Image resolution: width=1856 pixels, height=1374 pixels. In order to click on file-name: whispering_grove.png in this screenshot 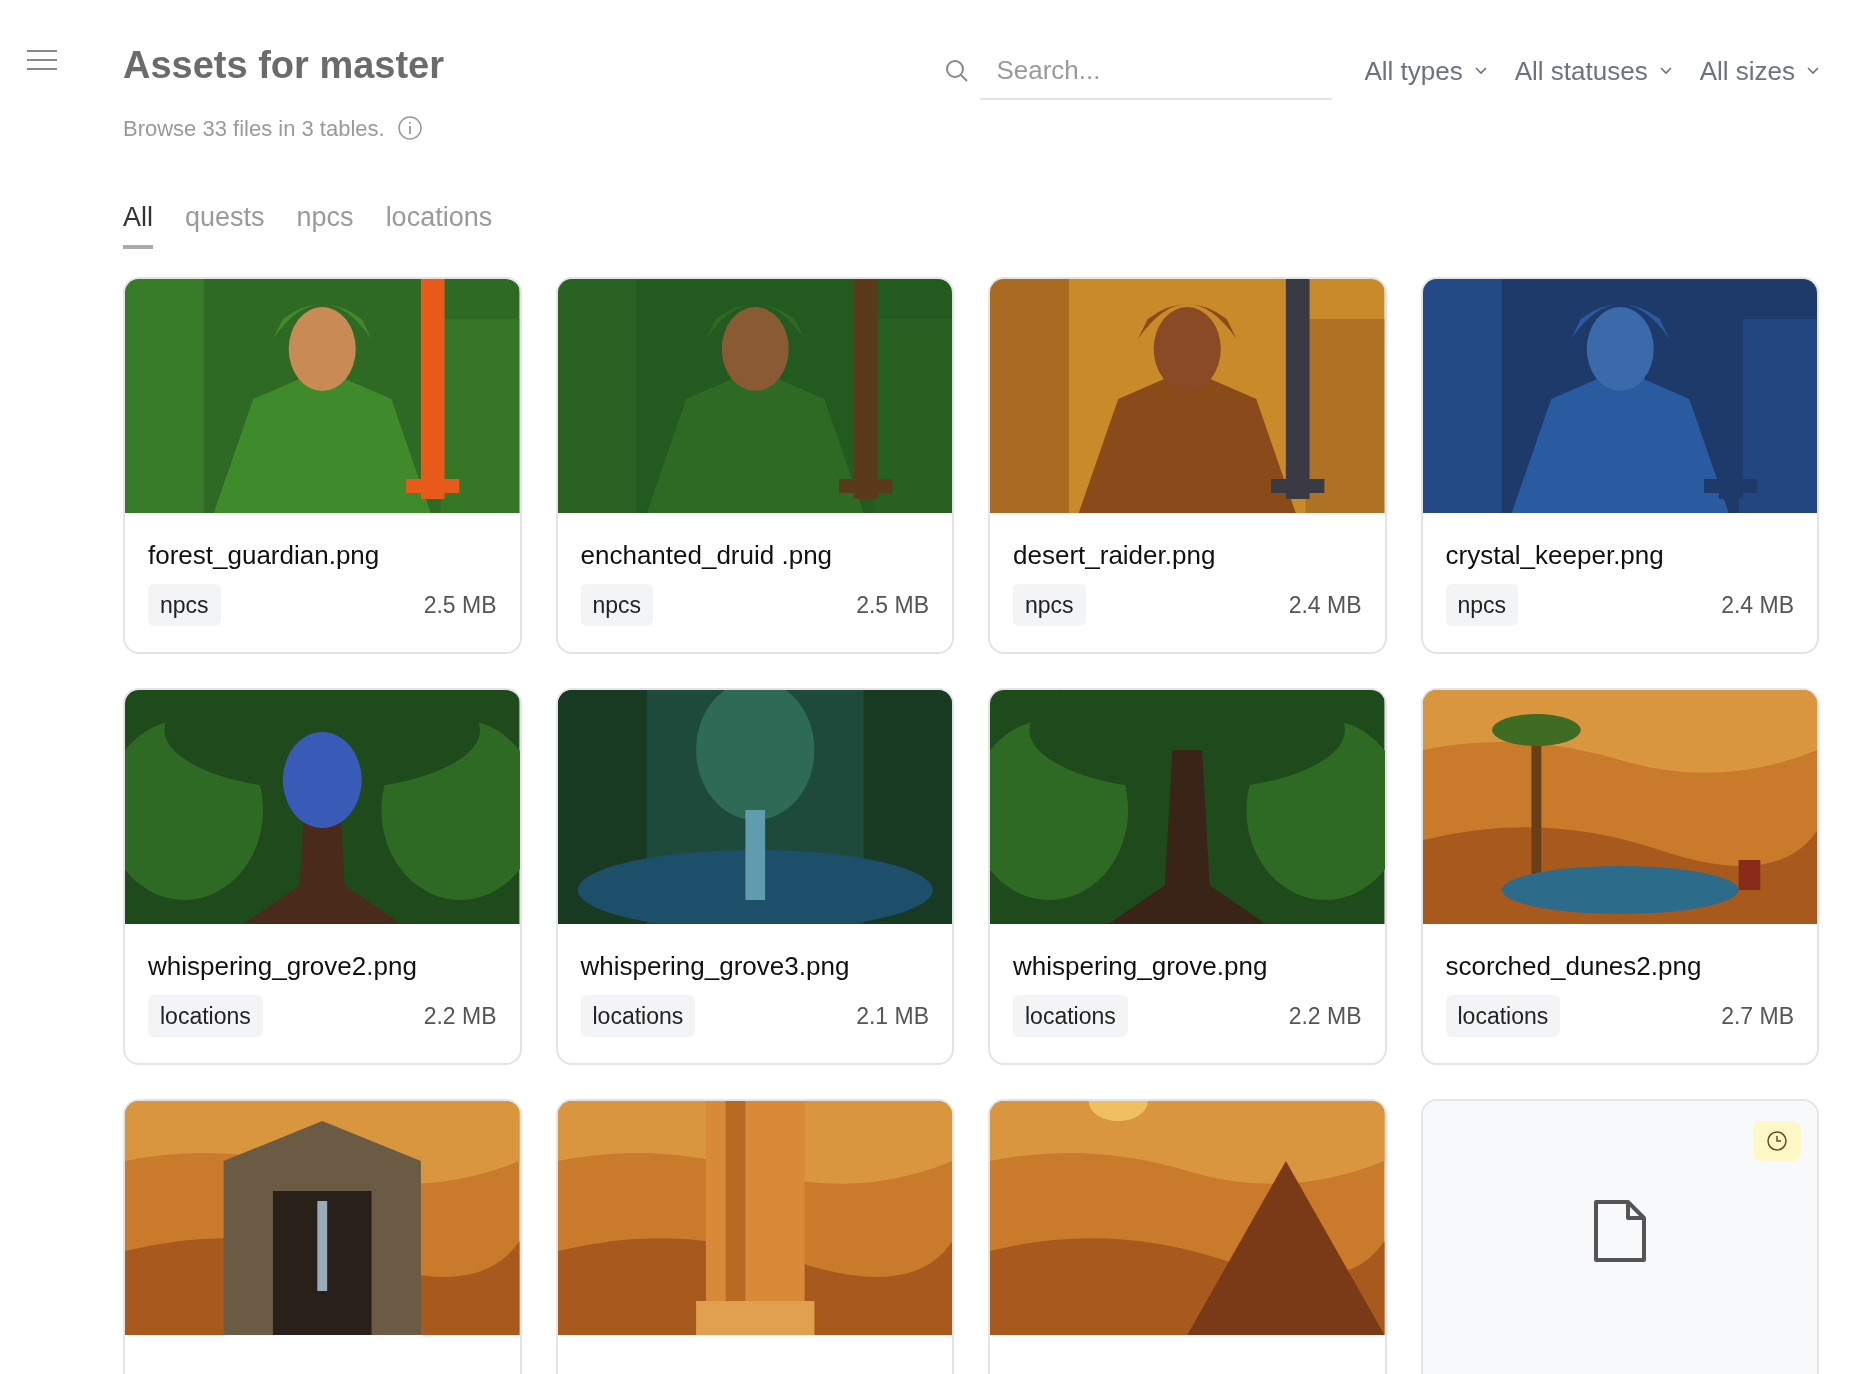, I will do `click(1141, 966)`.